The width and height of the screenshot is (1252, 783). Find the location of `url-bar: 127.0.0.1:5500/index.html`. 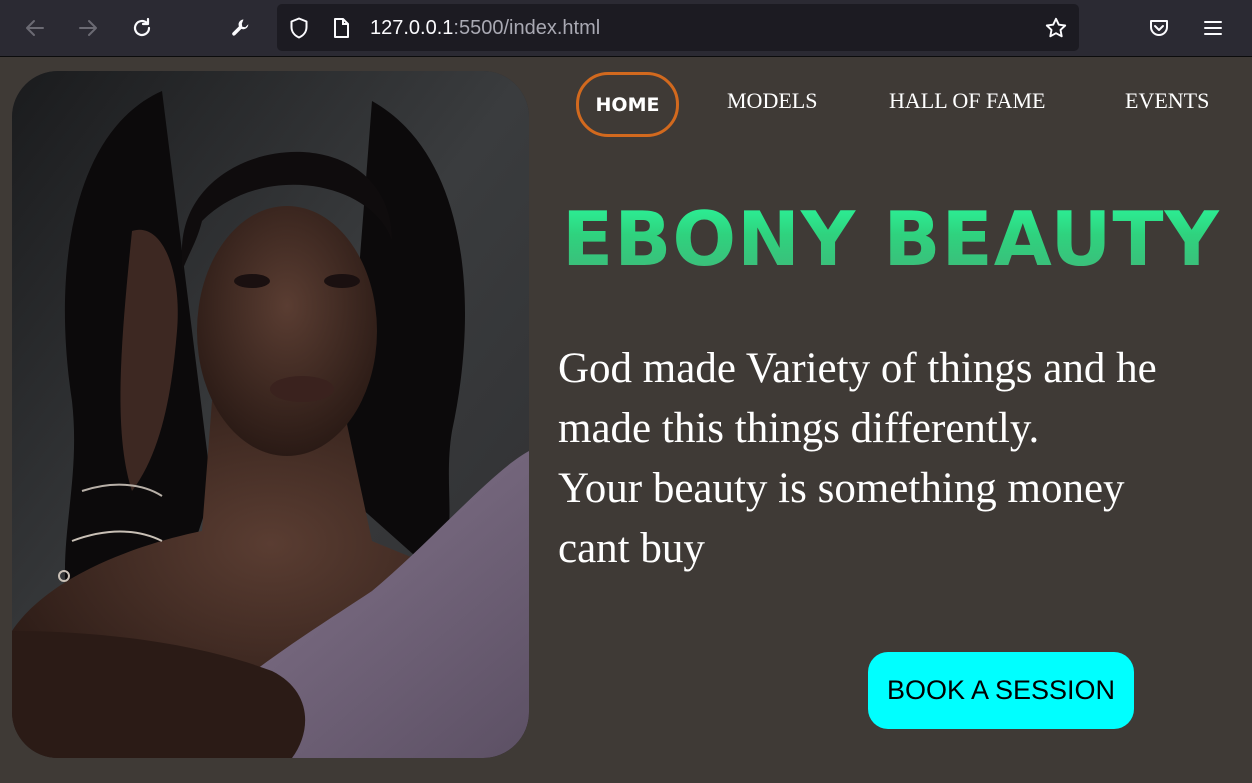

url-bar: 127.0.0.1:5500/index.html is located at coordinates (678, 27).